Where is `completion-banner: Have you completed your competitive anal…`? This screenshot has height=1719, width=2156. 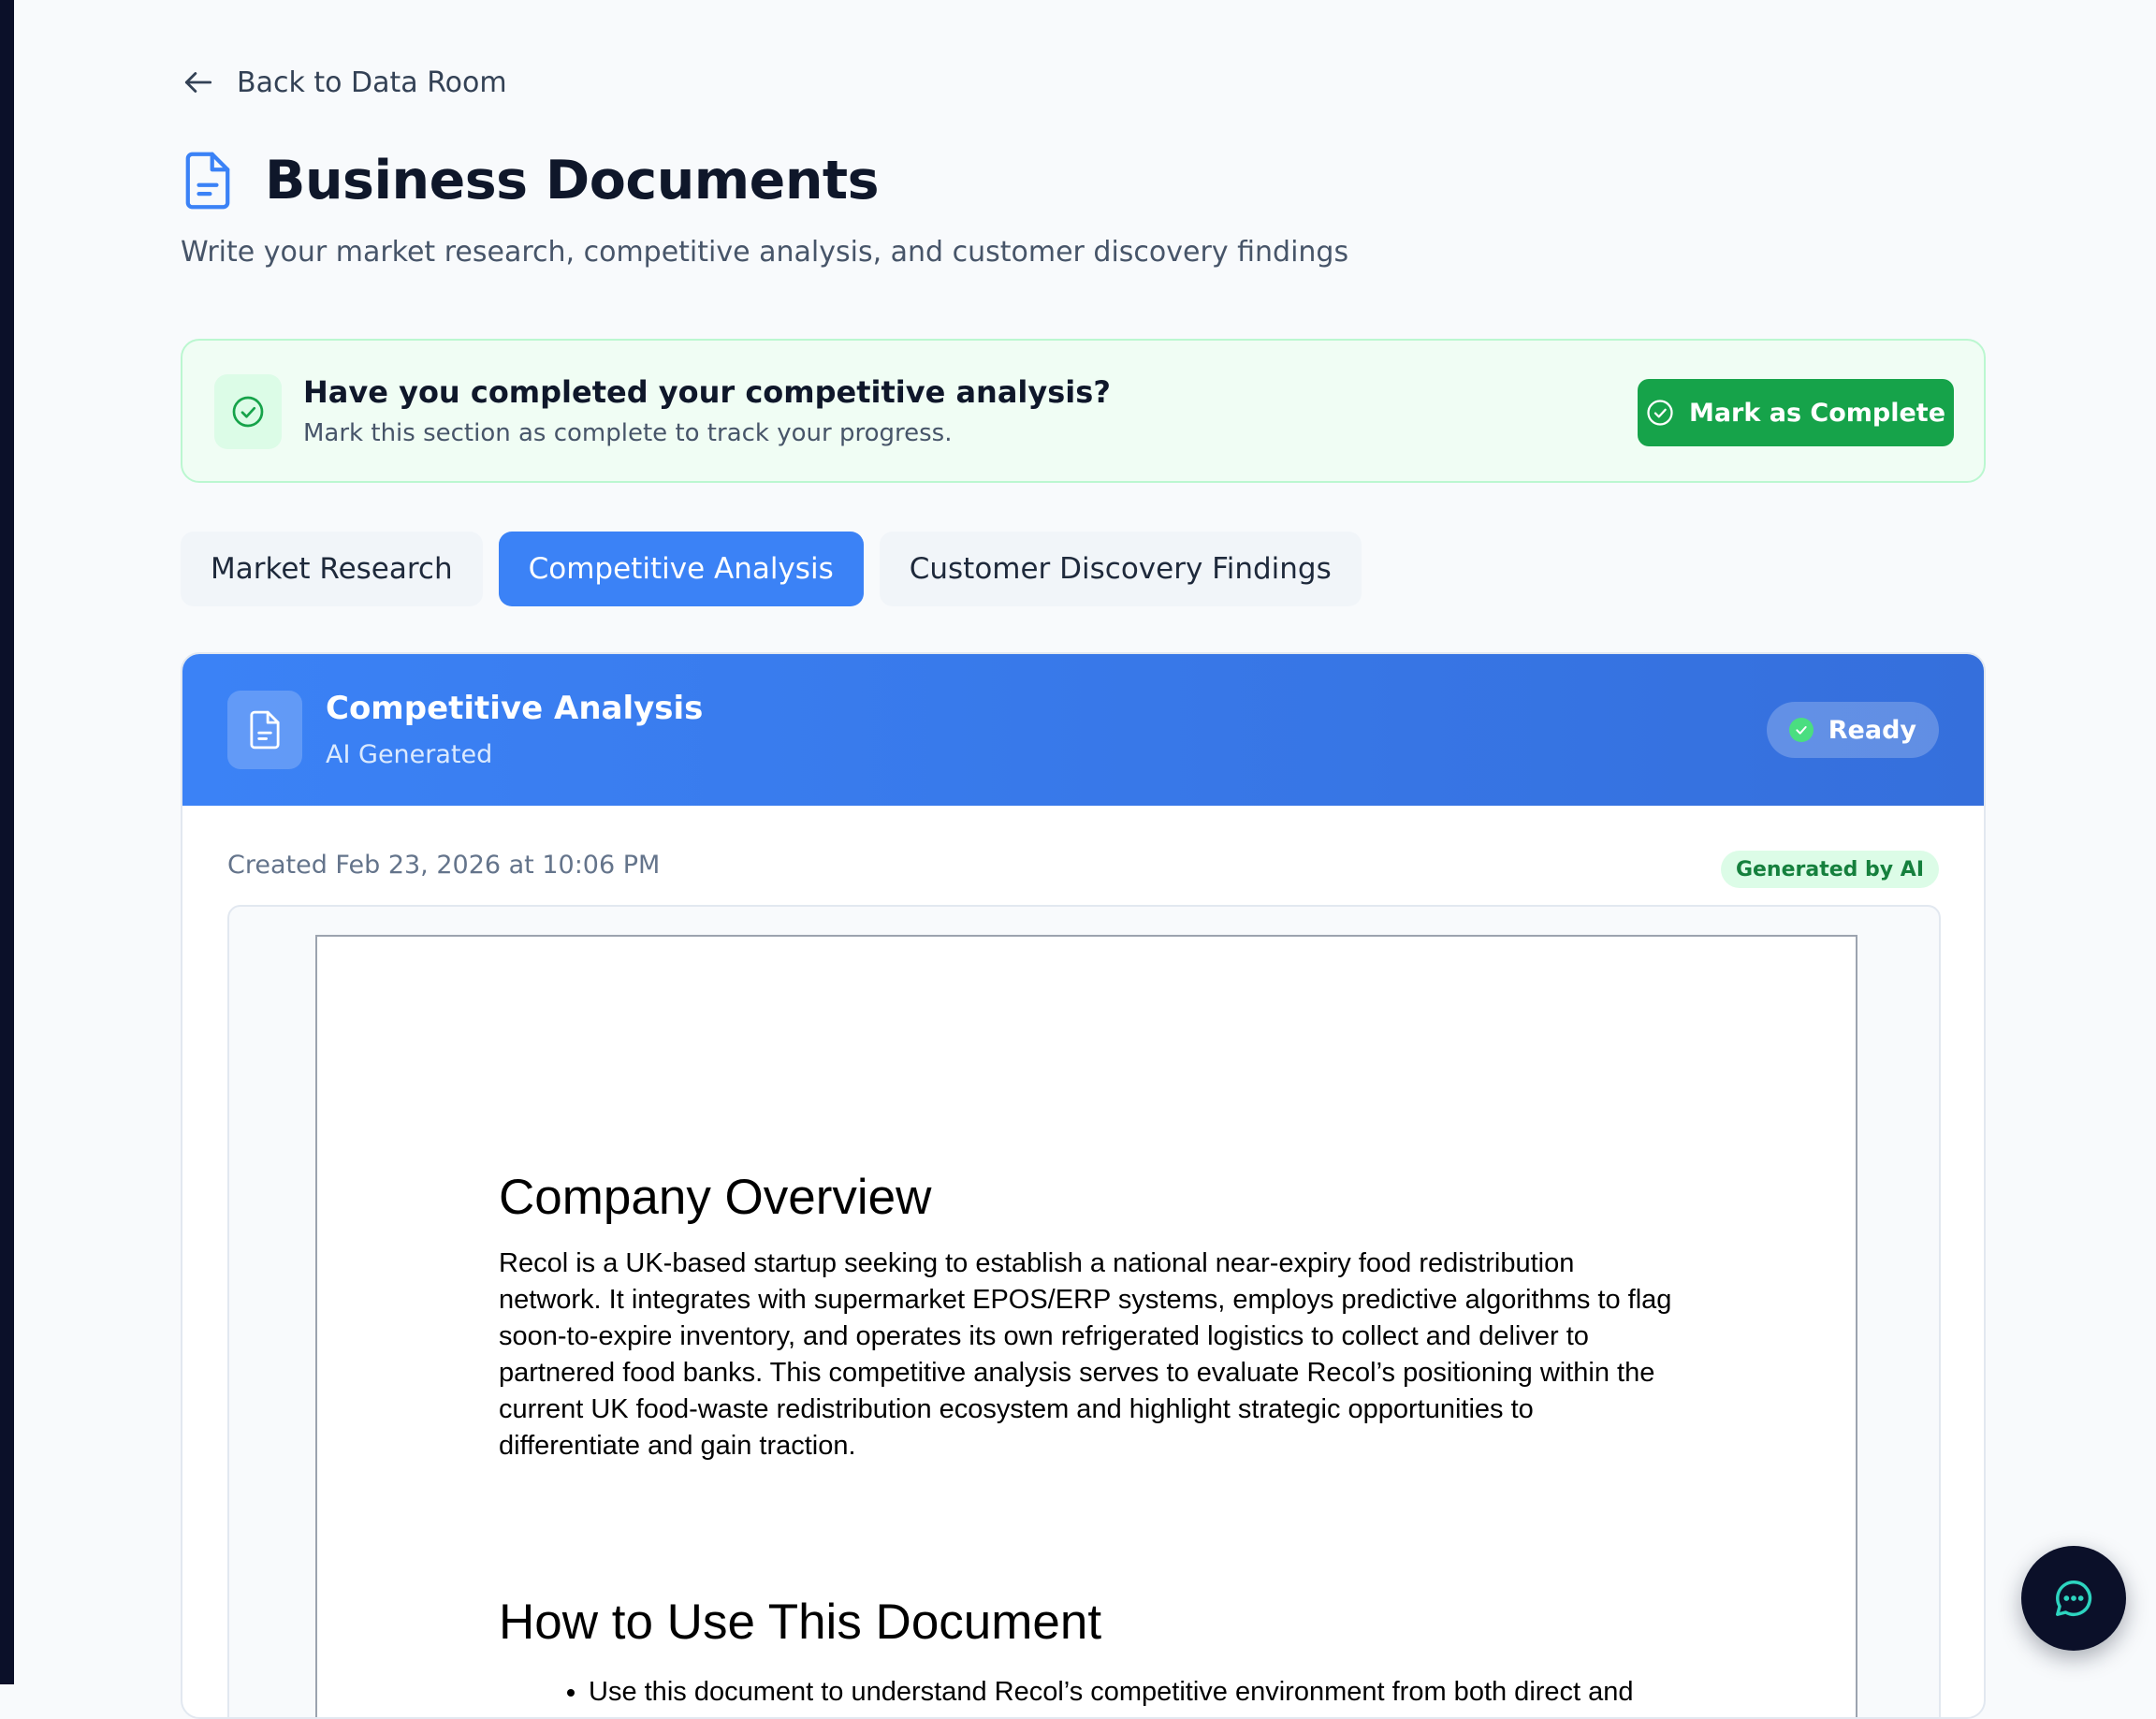 completion-banner: Have you completed your competitive anal… is located at coordinates (1083, 411).